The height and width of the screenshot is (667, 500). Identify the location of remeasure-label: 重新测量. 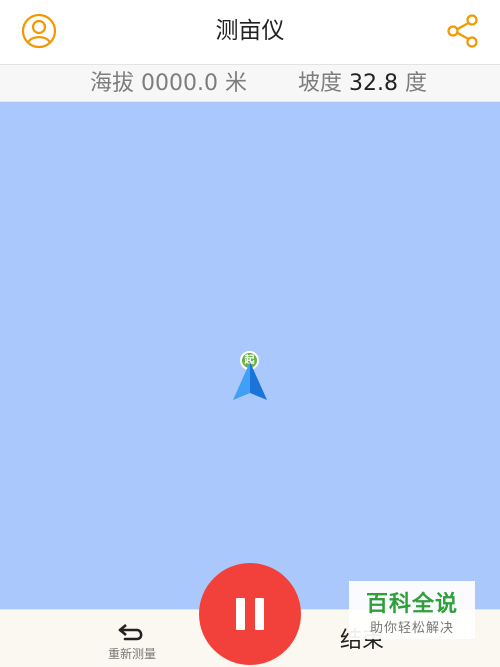
(131, 654).